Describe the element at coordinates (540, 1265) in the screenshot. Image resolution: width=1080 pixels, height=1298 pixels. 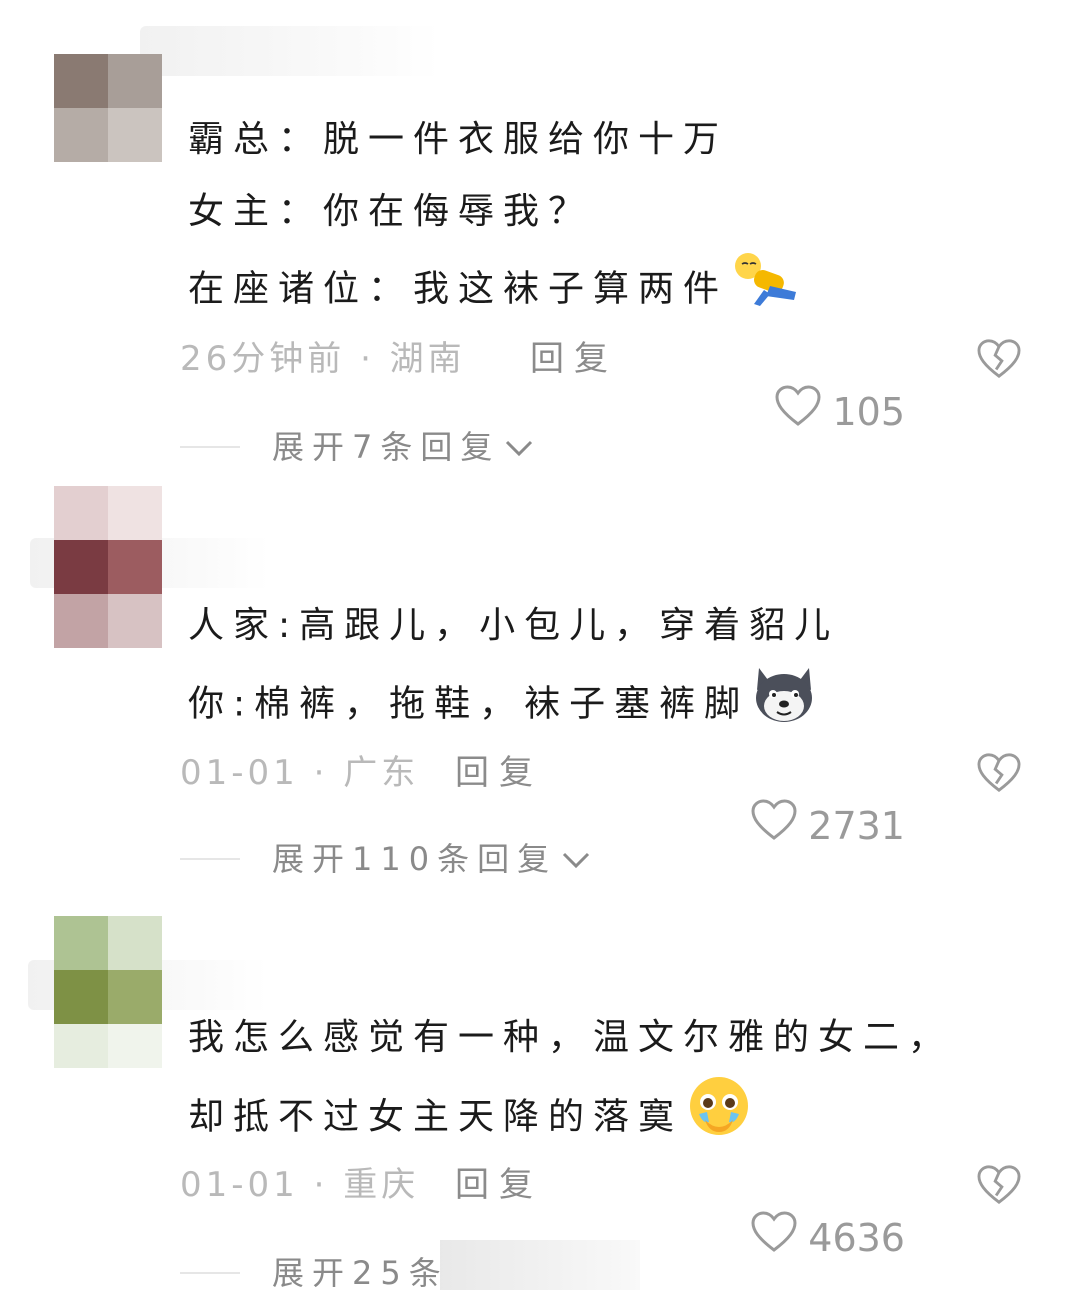
I see `watermark-blur` at that location.